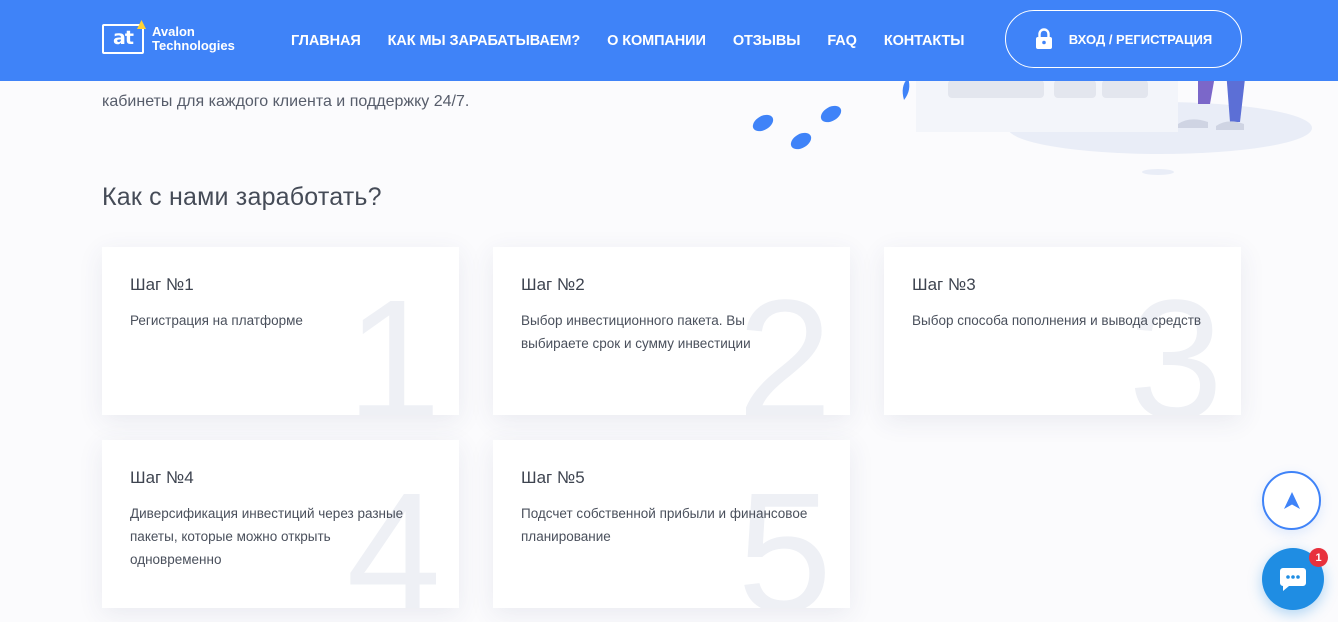 The image size is (1338, 622). What do you see at coordinates (216, 320) in the screenshot?
I see `step-description: Регистрация на платформе` at bounding box center [216, 320].